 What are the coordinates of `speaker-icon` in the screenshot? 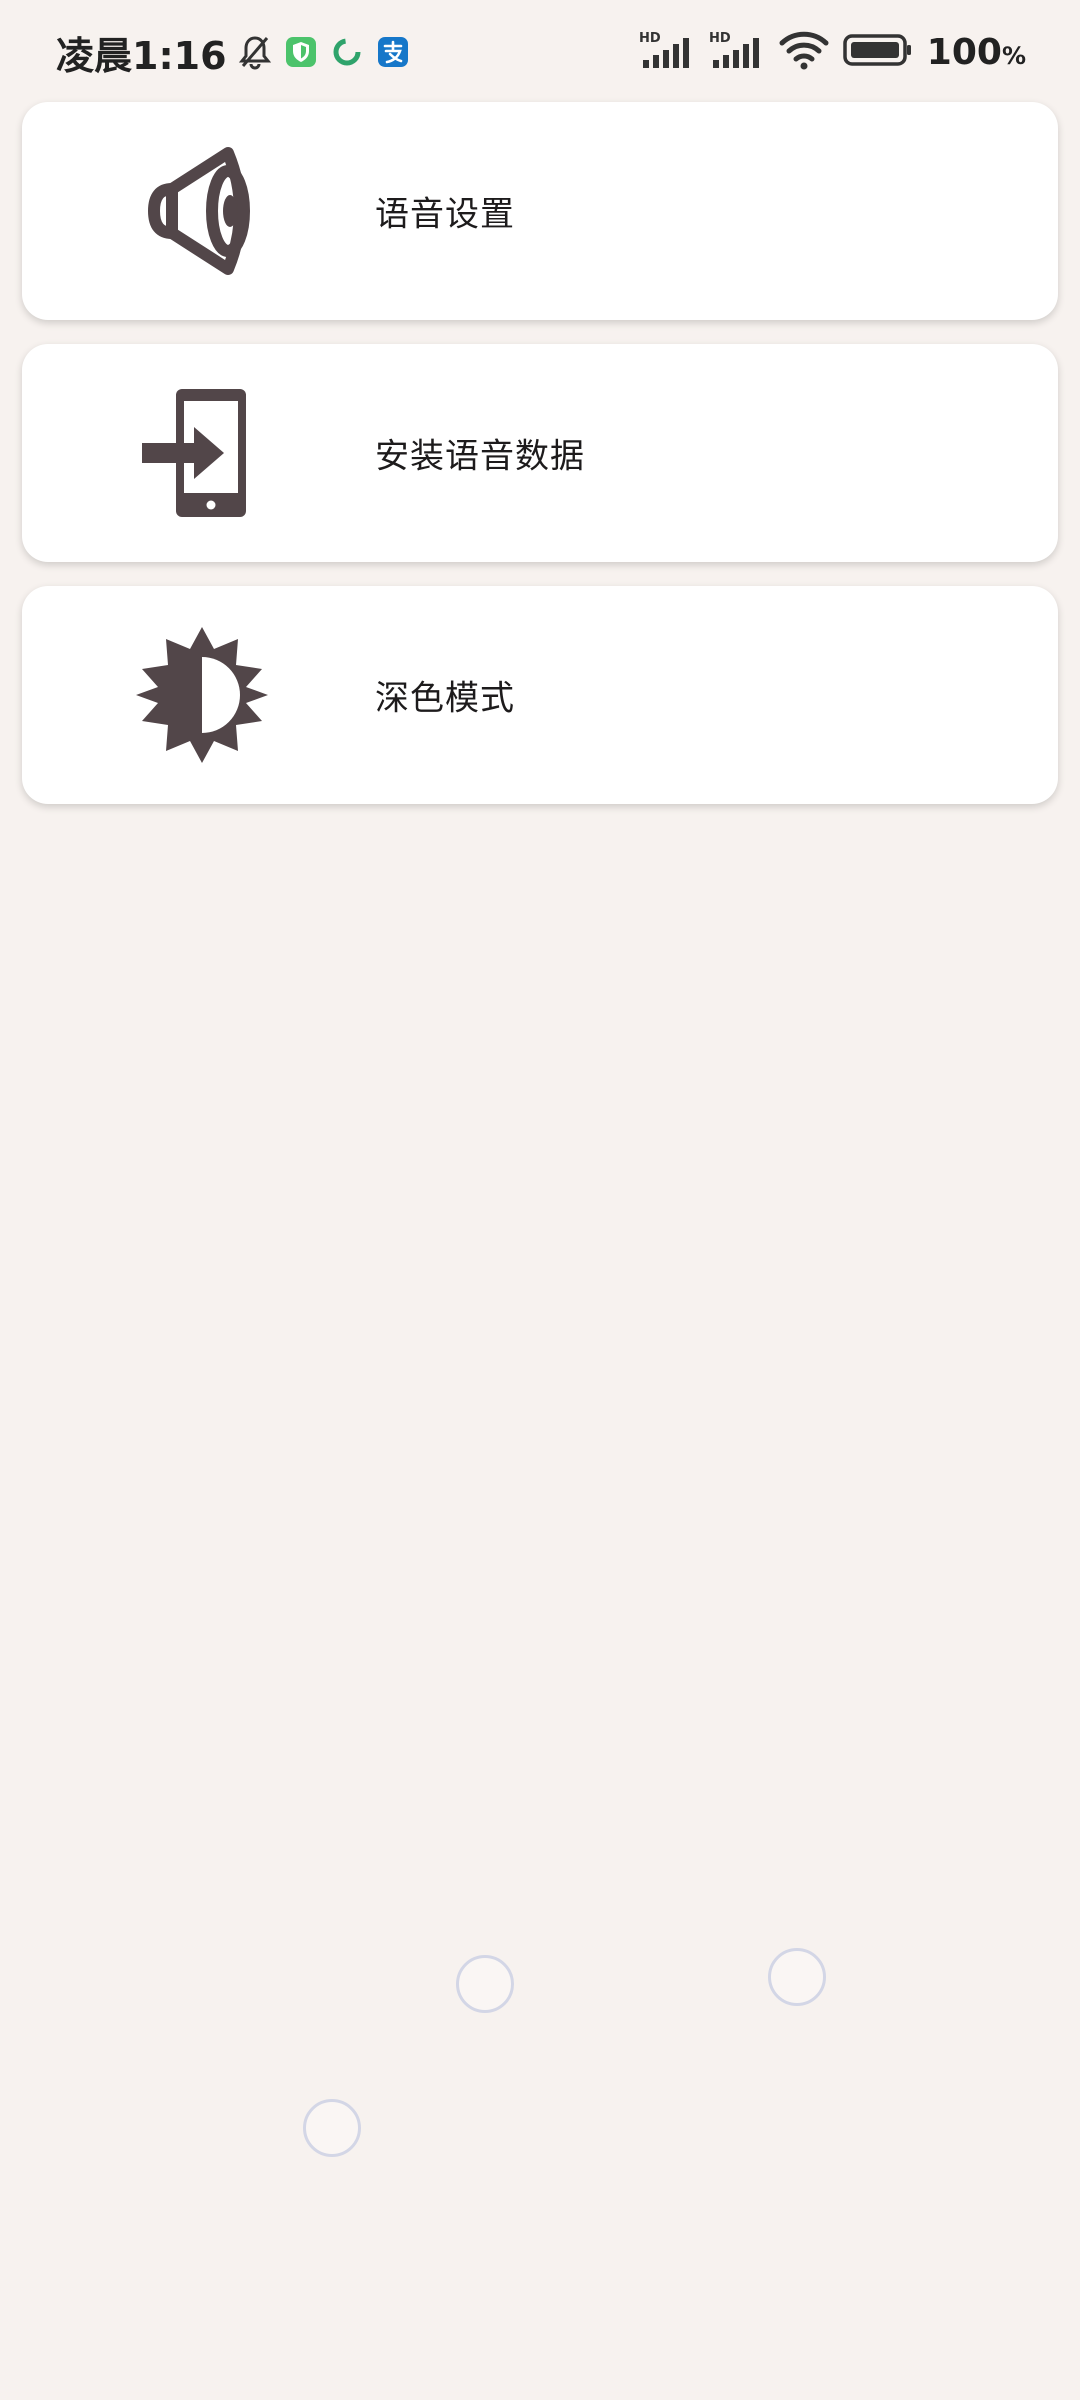 It's located at (202, 211).